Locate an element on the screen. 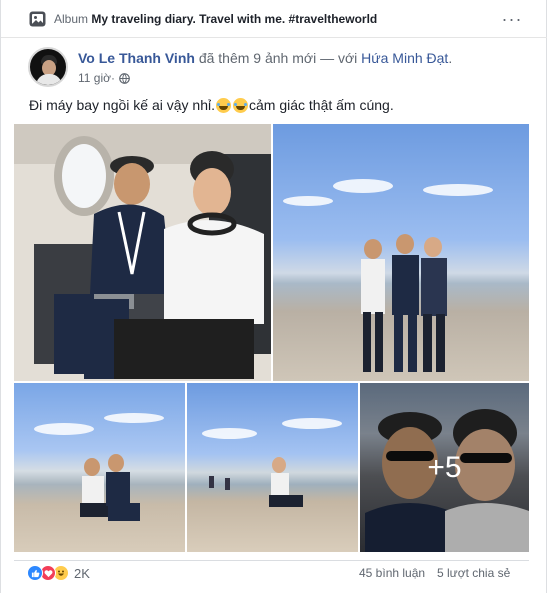 The width and height of the screenshot is (547, 593). ellipsis-icon: ··· is located at coordinates (512, 18).